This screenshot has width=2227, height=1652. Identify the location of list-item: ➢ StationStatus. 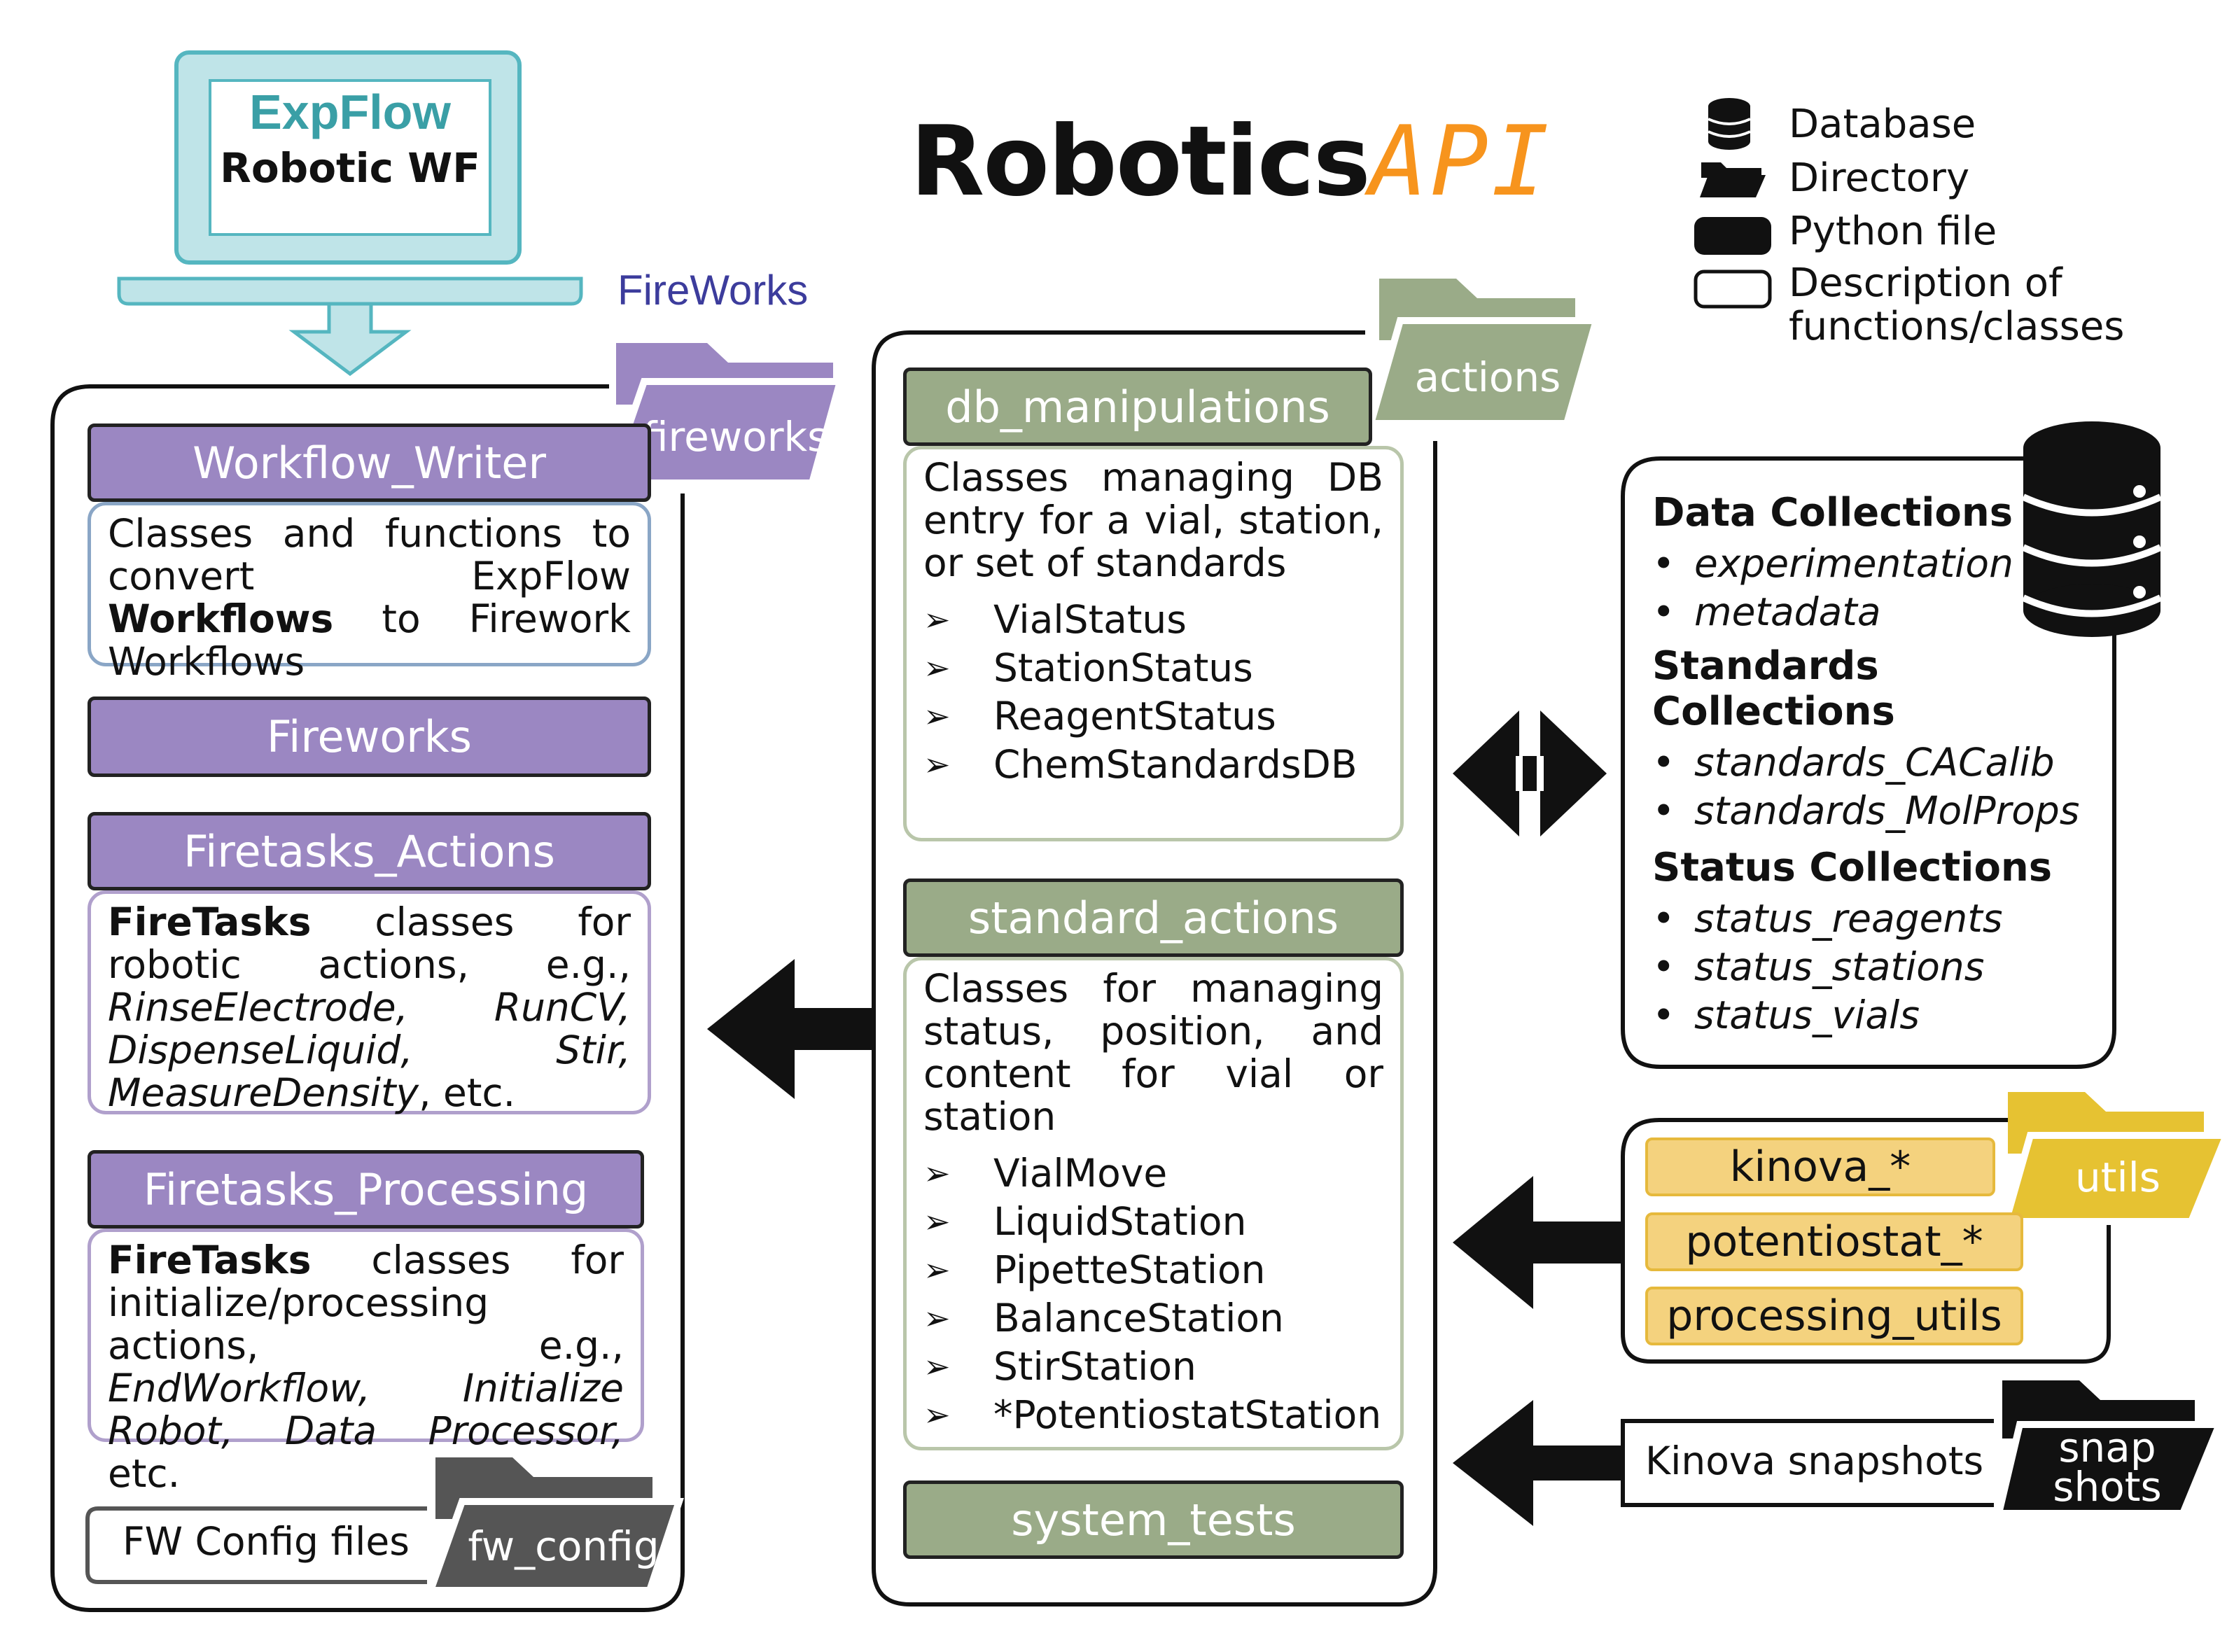
(1088, 667).